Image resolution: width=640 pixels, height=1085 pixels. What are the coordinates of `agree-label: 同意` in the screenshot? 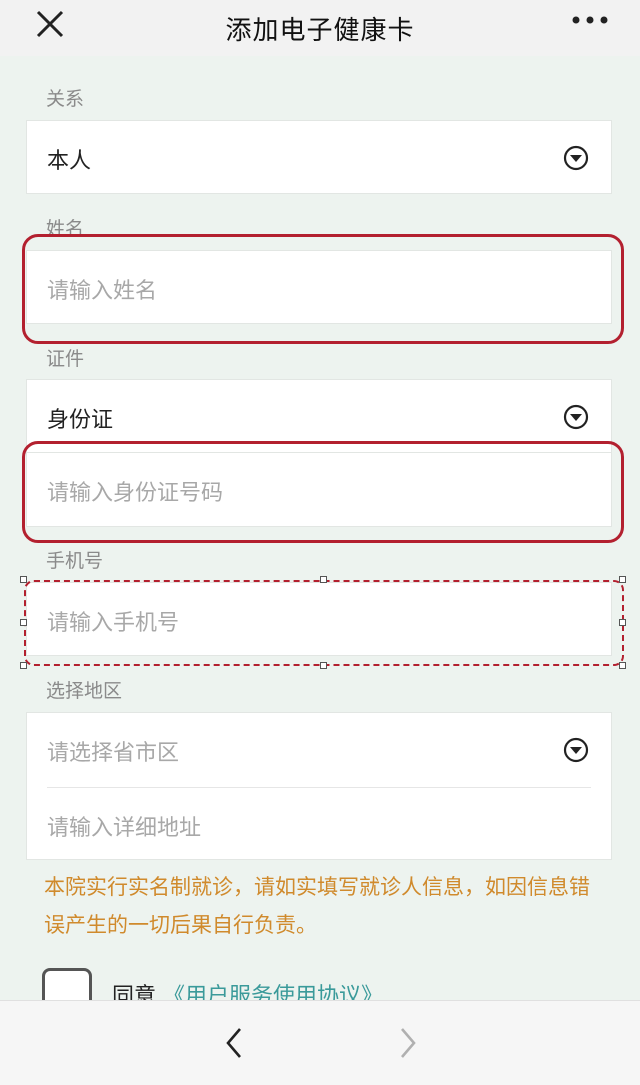 It's located at (134, 992).